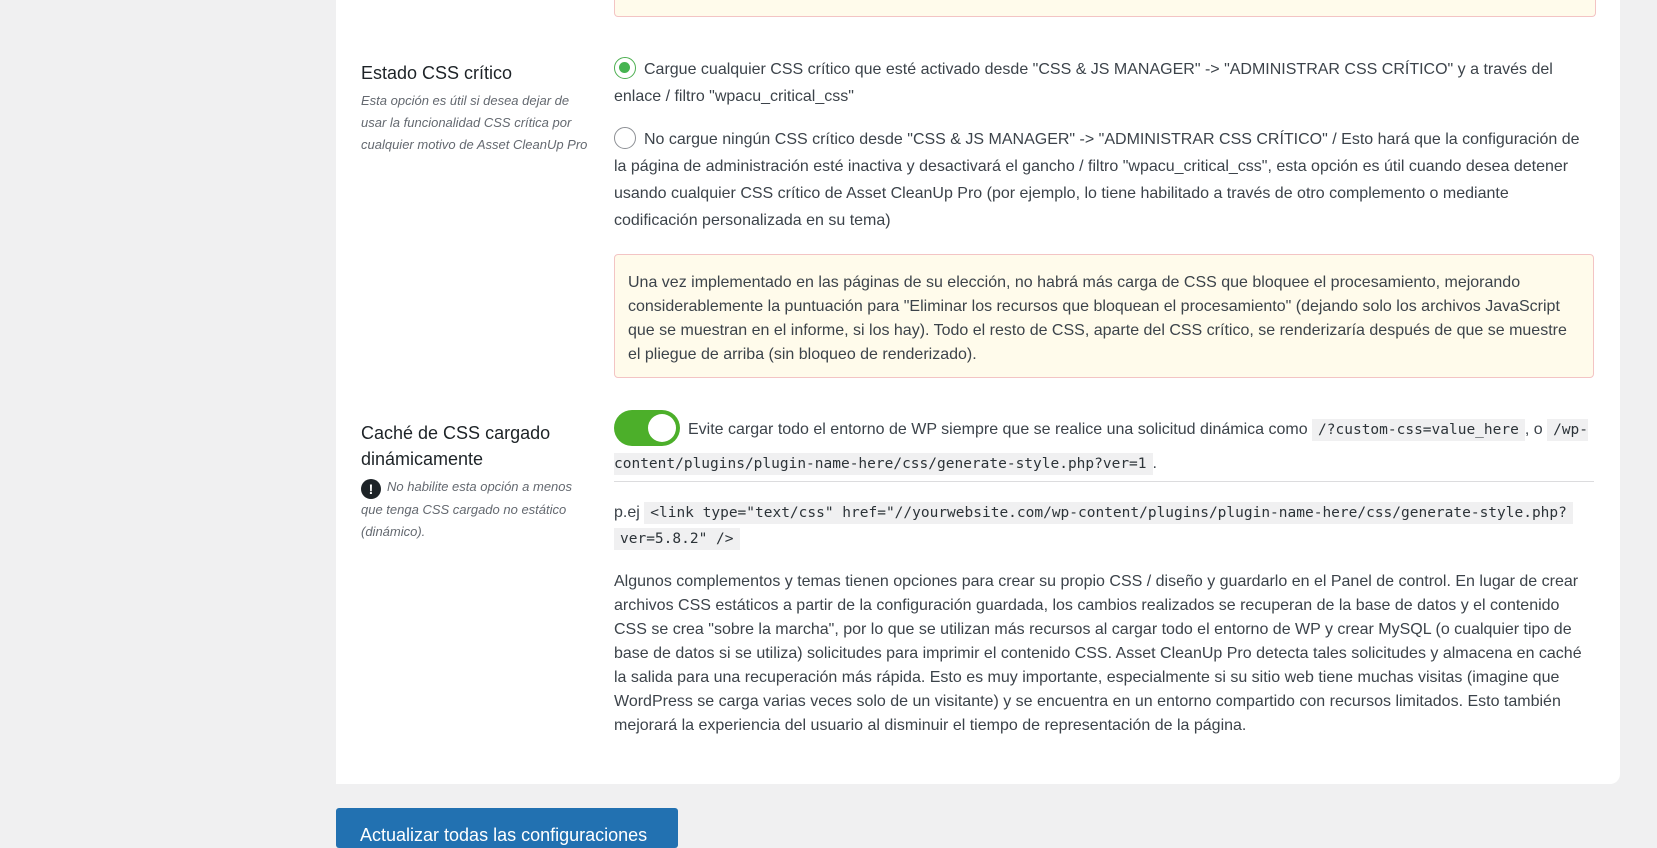 The image size is (1657, 848). What do you see at coordinates (662, 428) in the screenshot?
I see `toggle-knob` at bounding box center [662, 428].